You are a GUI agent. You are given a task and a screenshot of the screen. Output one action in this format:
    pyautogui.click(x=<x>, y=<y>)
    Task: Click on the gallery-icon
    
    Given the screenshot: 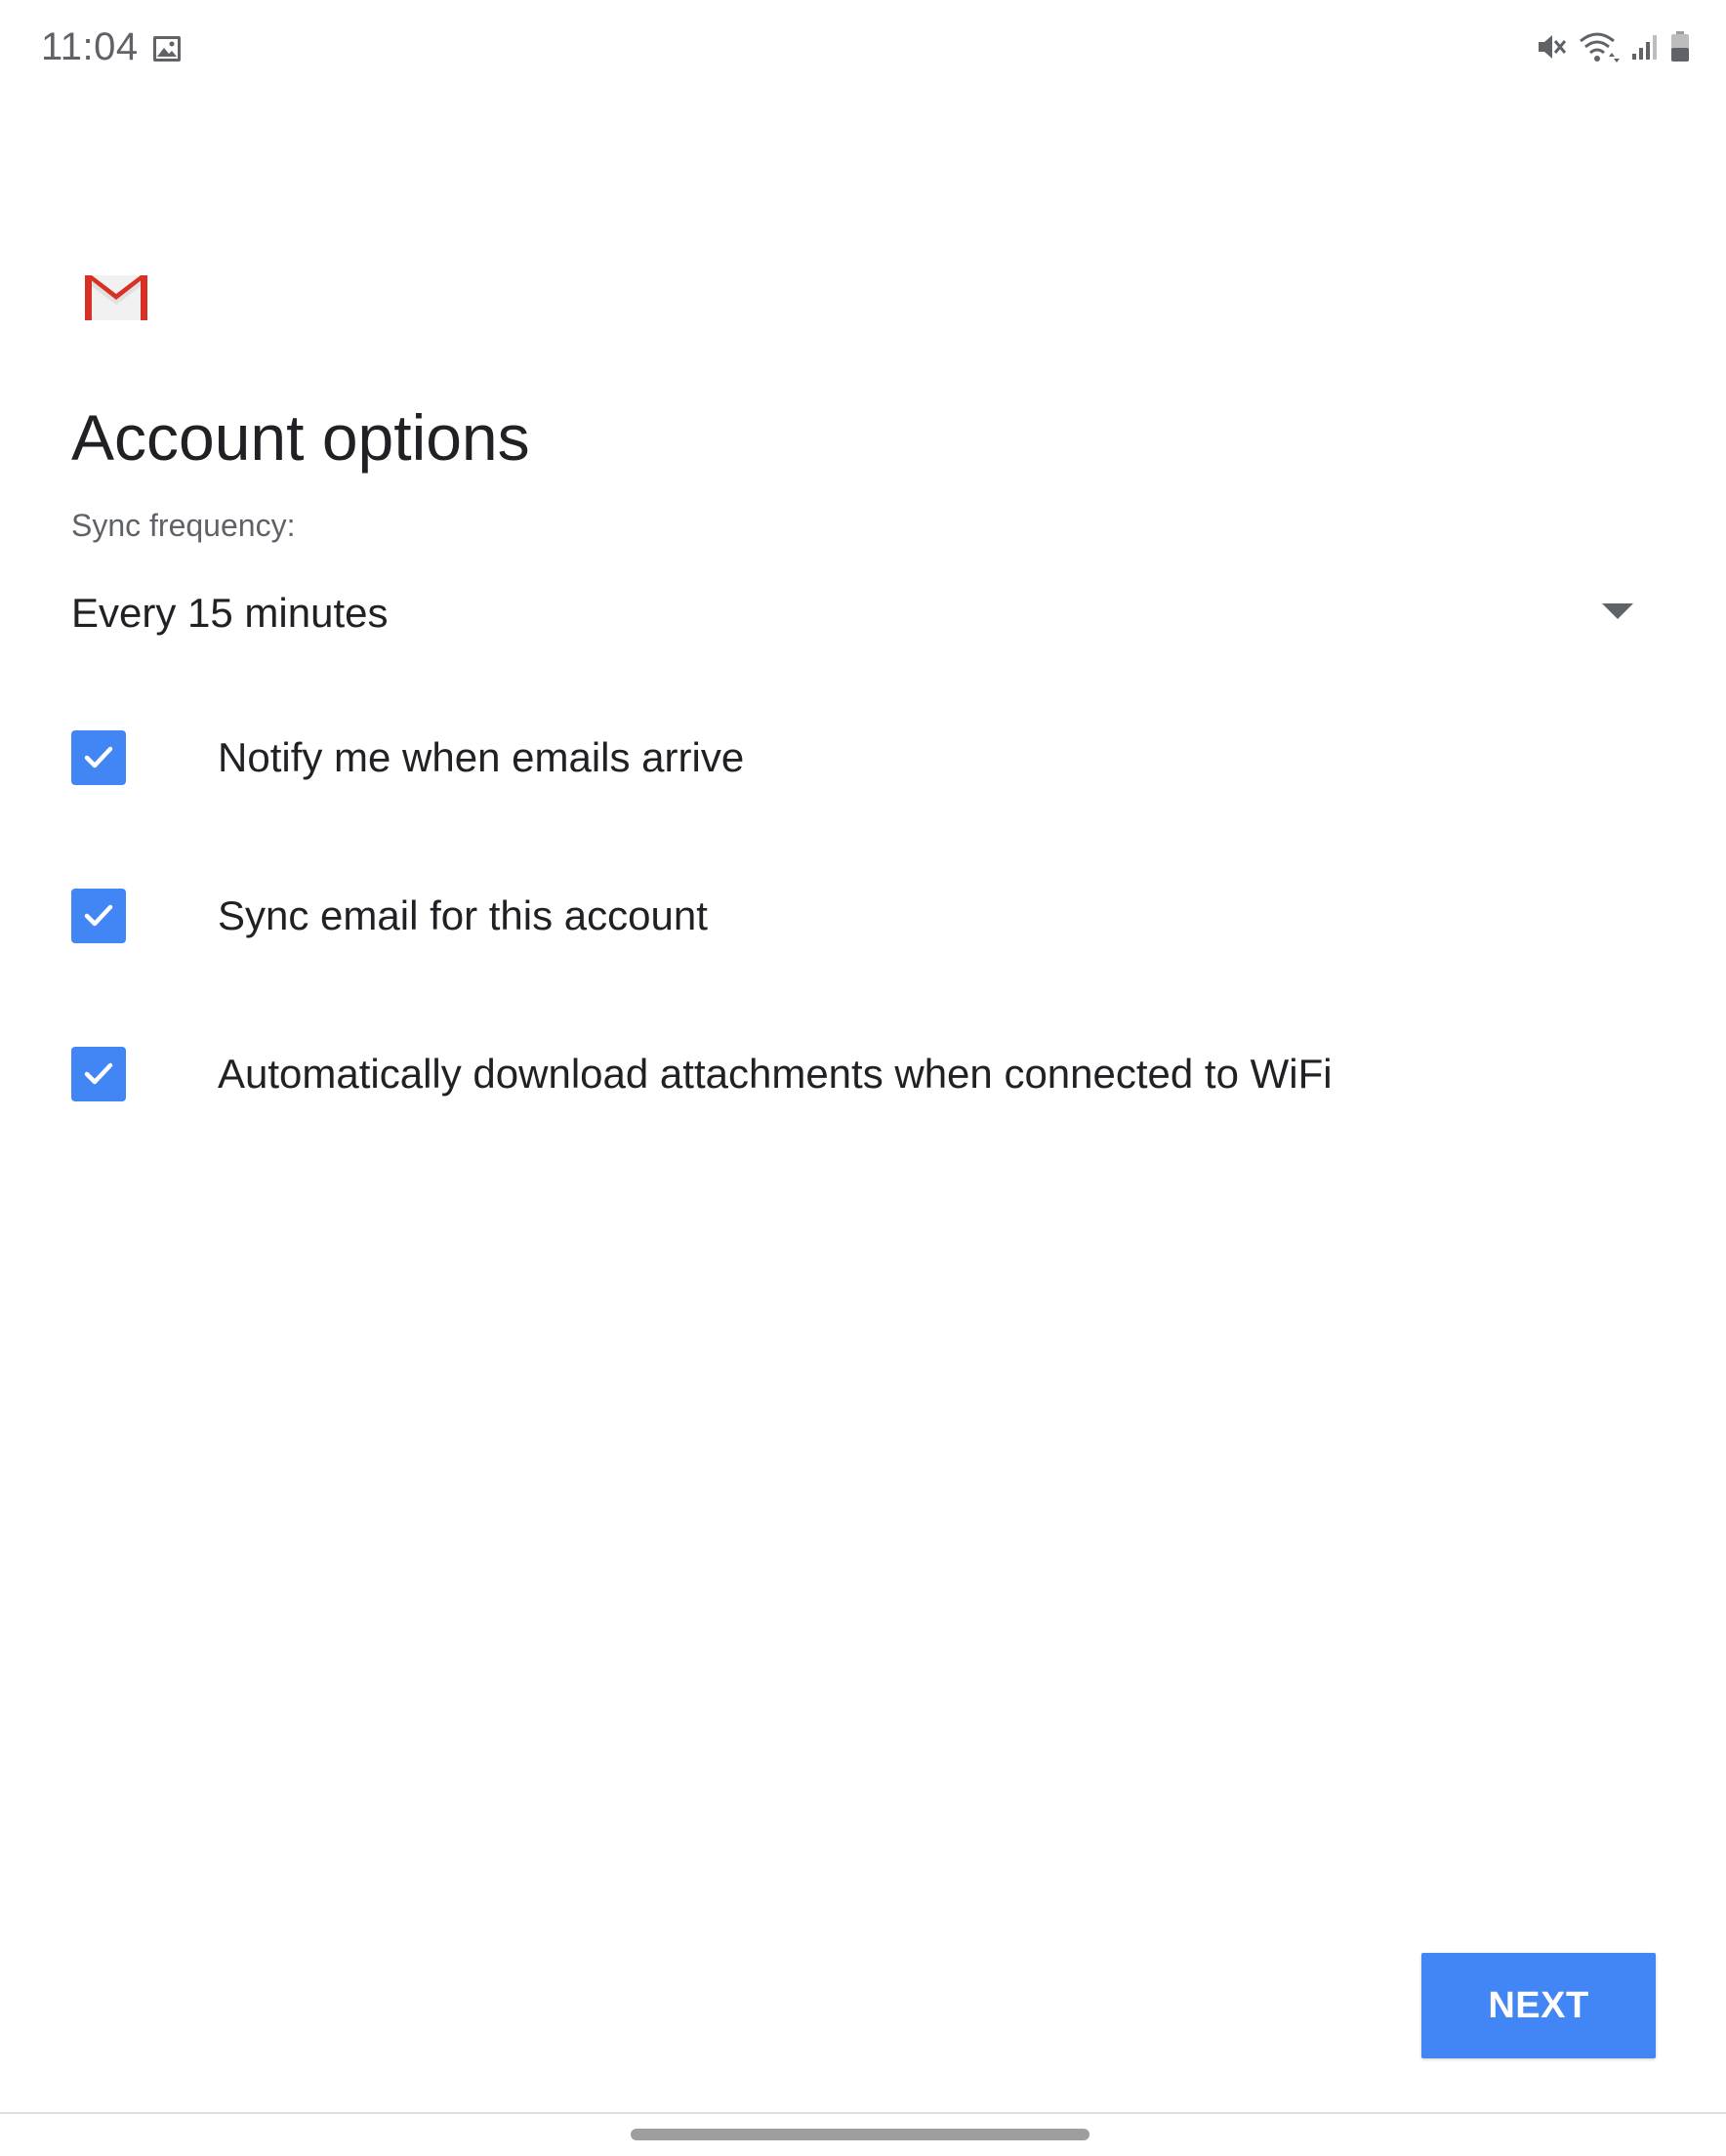 What is the action you would take?
    pyautogui.click(x=167, y=49)
    